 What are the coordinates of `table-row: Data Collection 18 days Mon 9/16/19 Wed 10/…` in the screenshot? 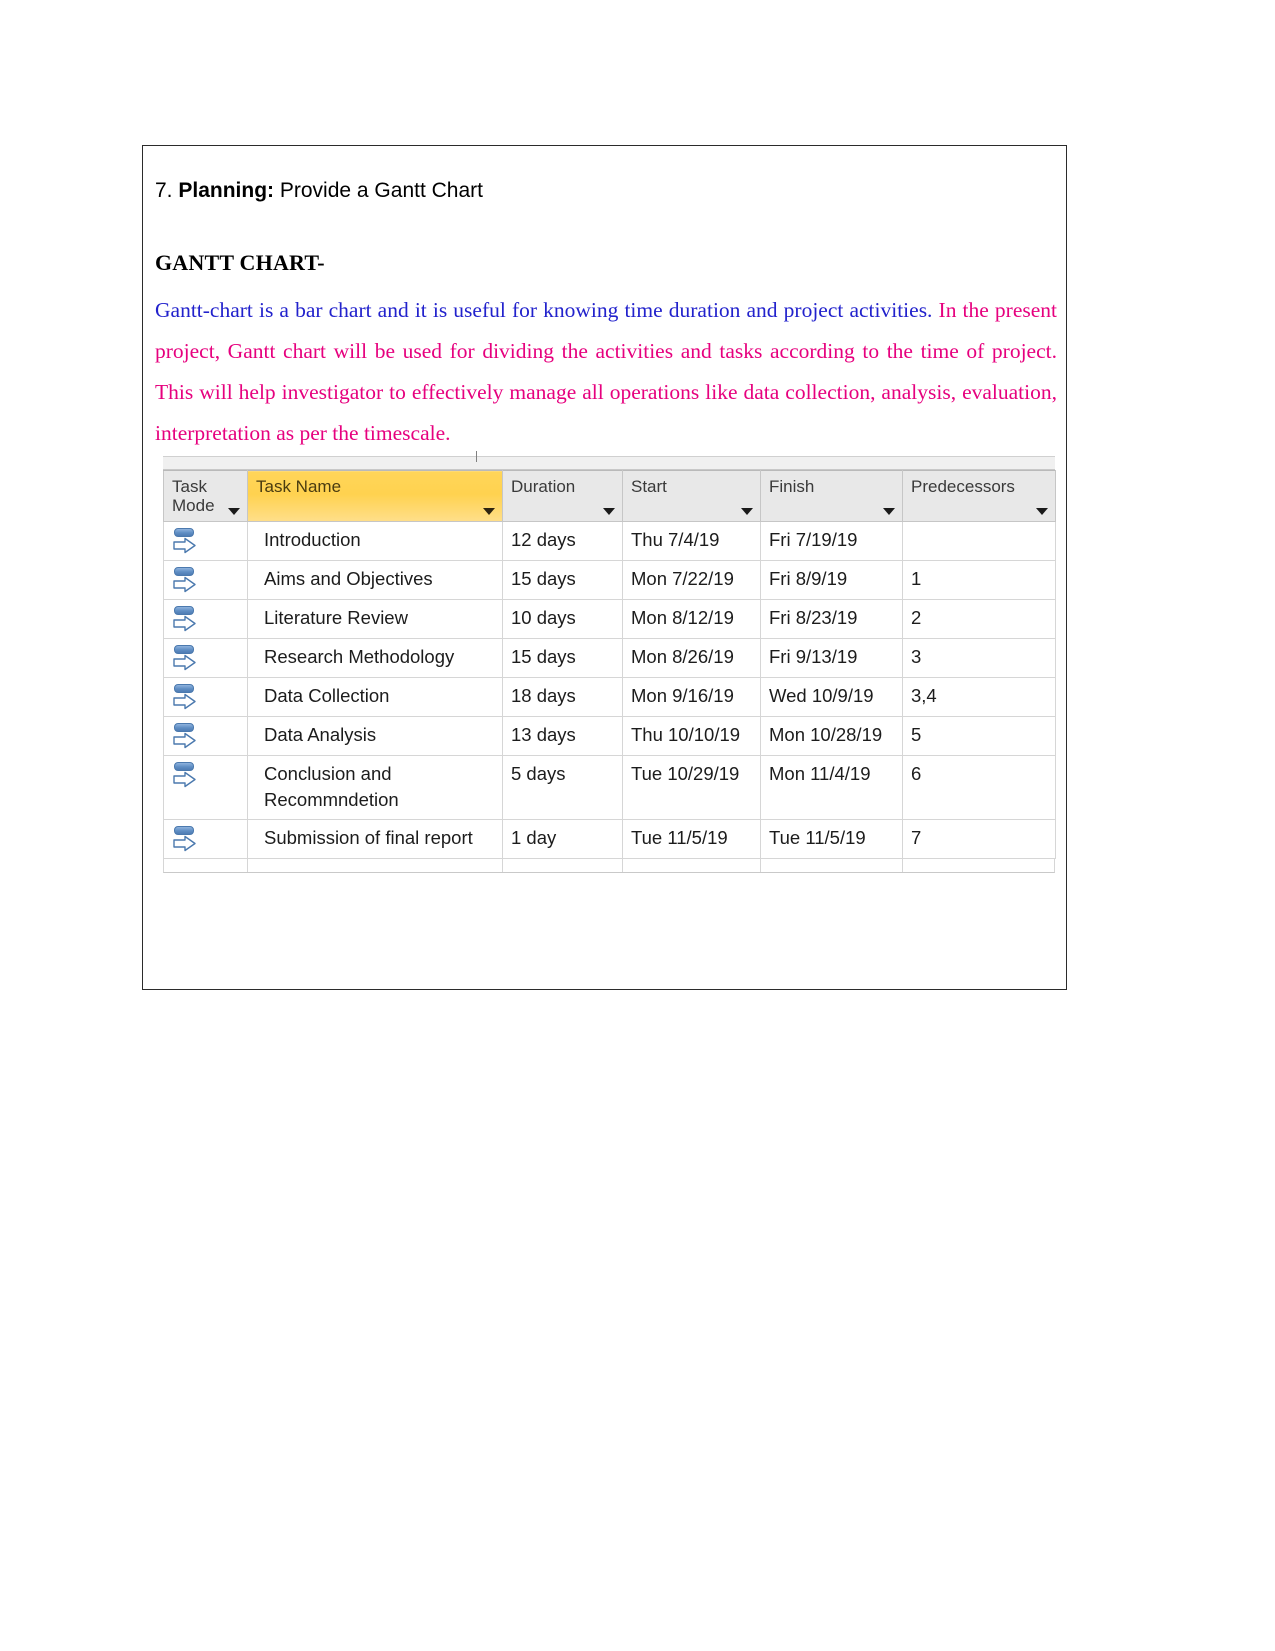 It's located at (609, 697).